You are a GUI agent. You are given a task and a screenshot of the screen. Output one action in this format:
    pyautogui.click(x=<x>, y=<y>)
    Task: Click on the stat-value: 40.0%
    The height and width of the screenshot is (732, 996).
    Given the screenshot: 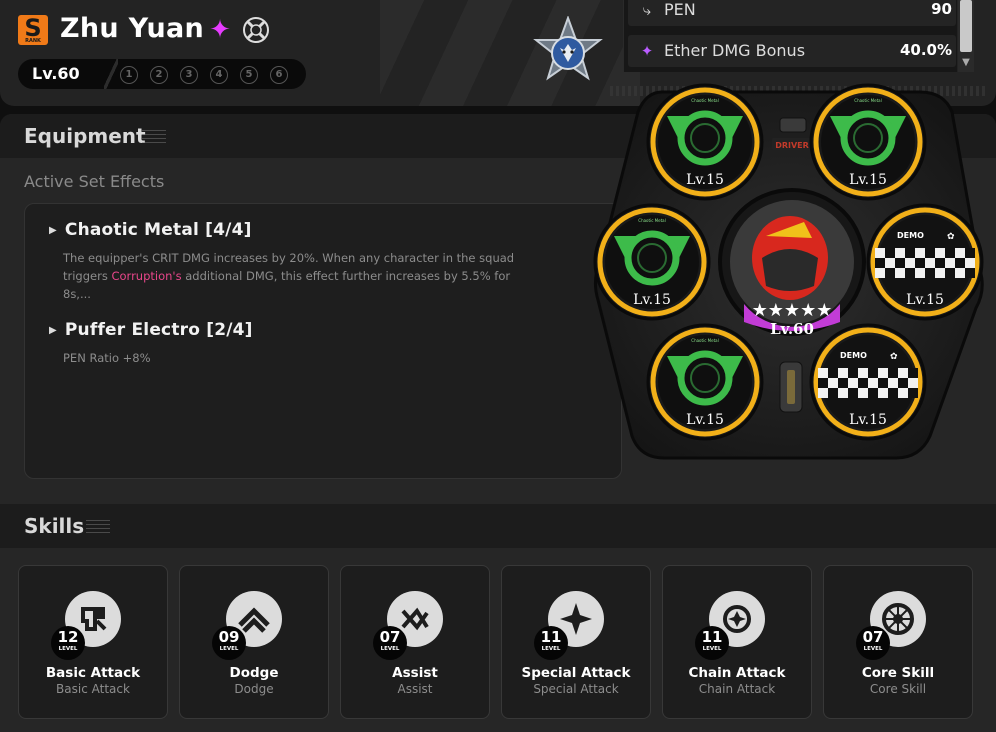 What is the action you would take?
    pyautogui.click(x=925, y=50)
    